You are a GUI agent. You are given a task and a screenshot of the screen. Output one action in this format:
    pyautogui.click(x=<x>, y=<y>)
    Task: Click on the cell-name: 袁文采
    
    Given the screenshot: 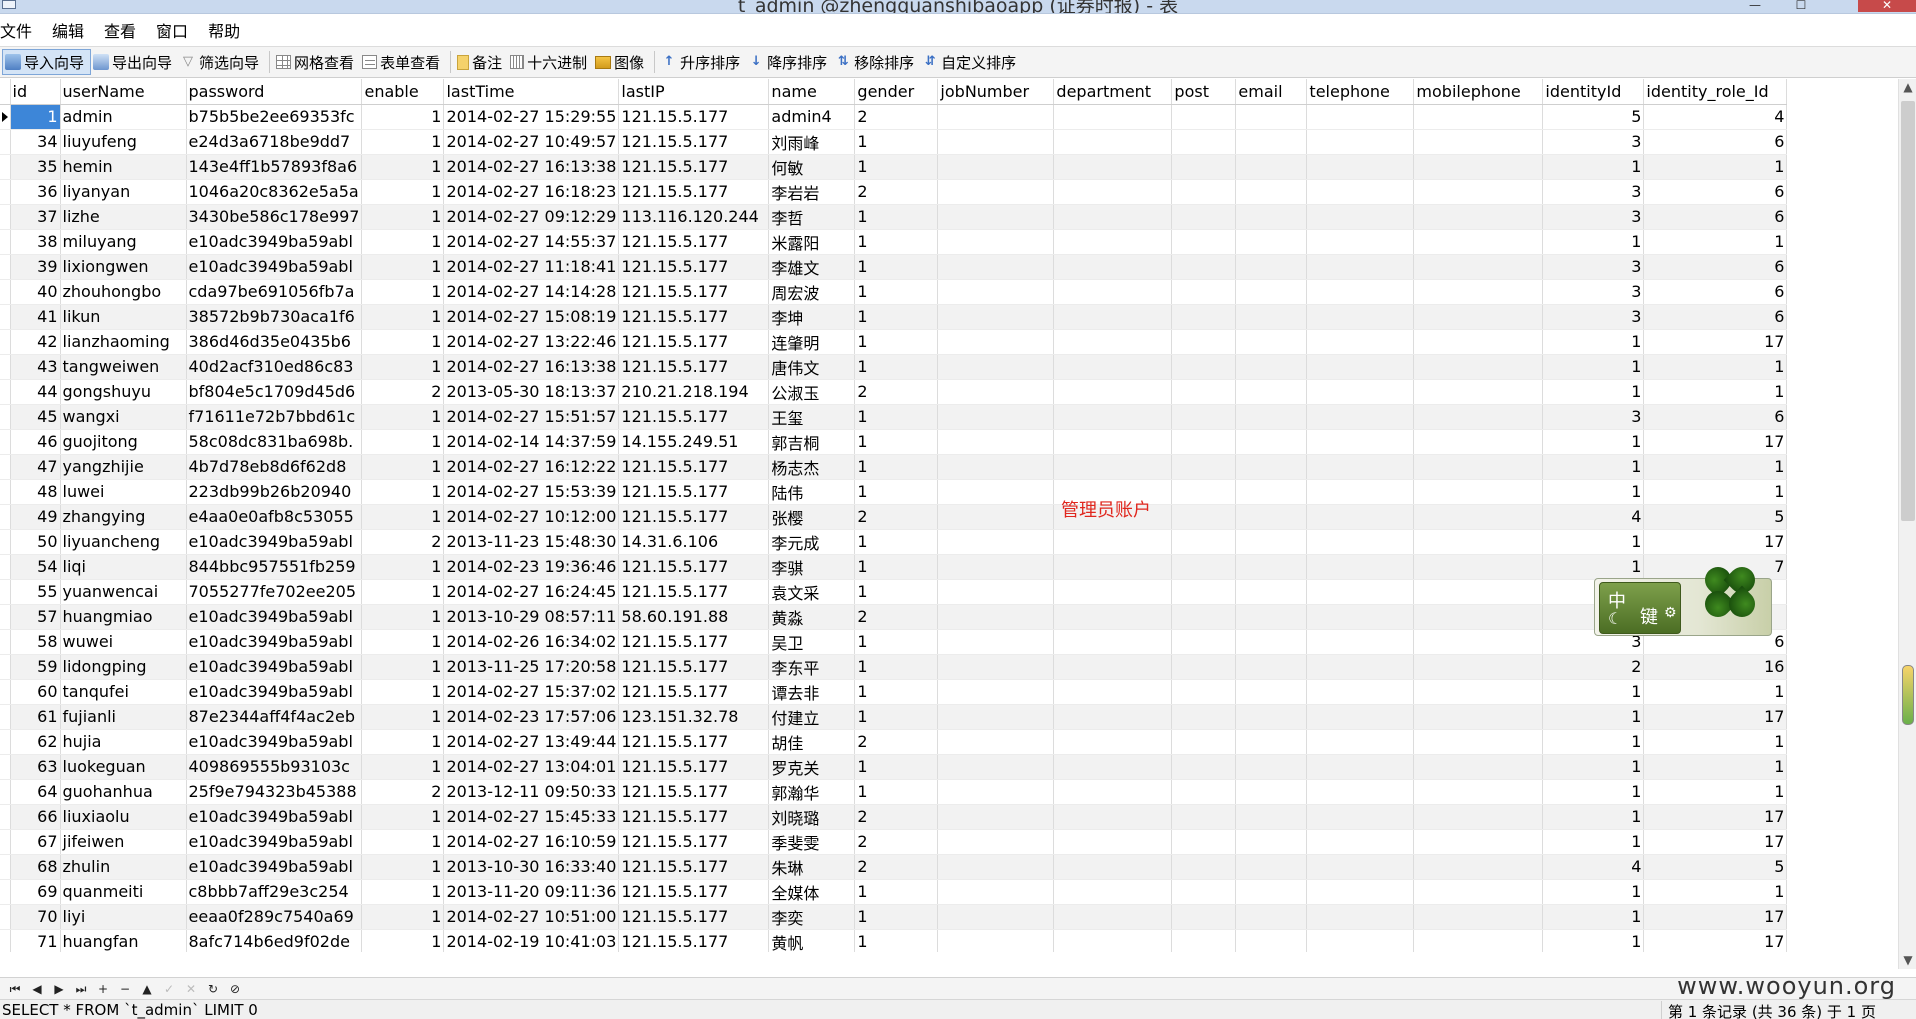 What is the action you would take?
    pyautogui.click(x=812, y=592)
    